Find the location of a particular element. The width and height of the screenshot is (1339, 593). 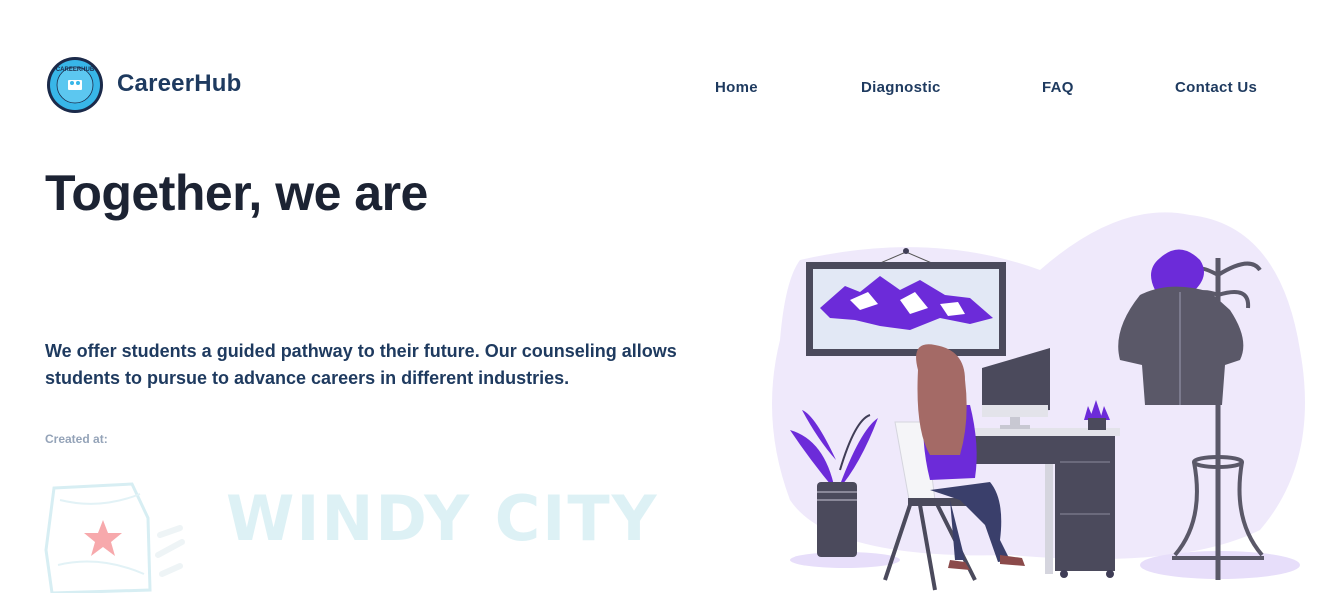

nav-home: Home is located at coordinates (736, 87).